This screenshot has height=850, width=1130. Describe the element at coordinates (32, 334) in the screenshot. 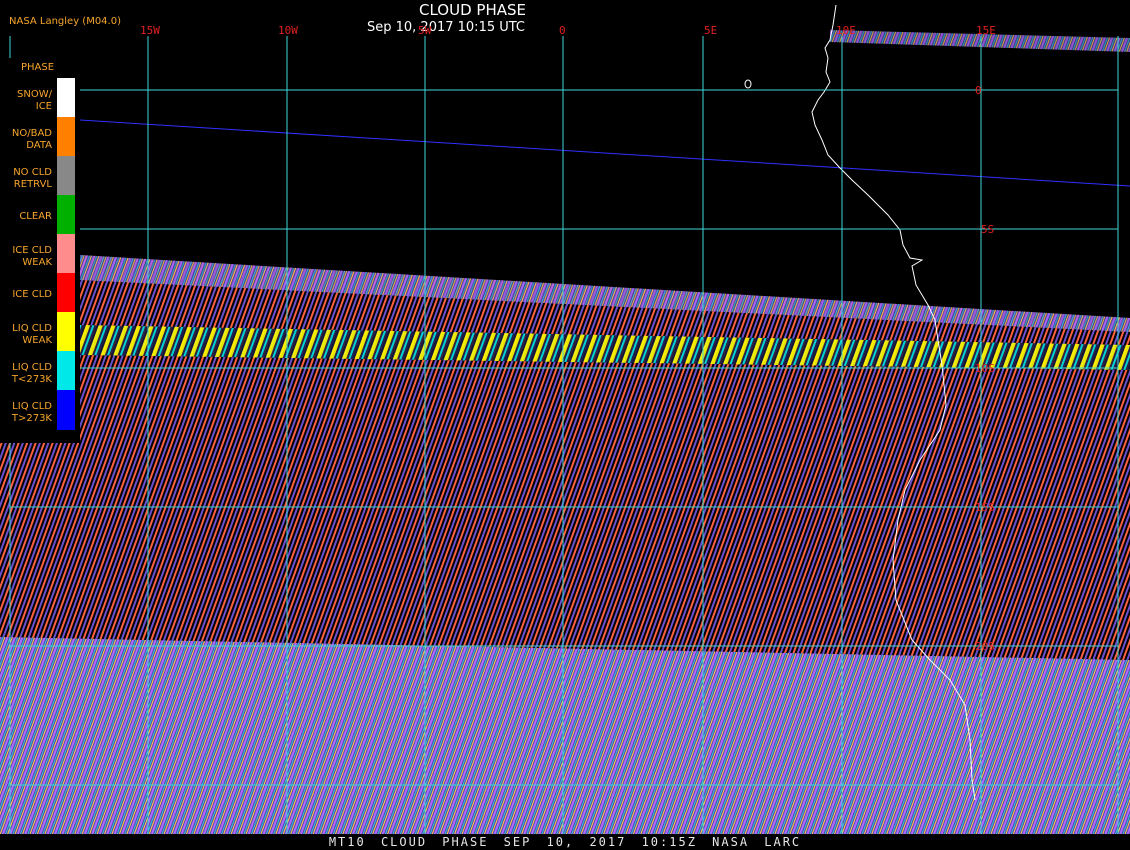

I see `legend-label-liq-cld-weak: LIQ CLD WEAK` at that location.